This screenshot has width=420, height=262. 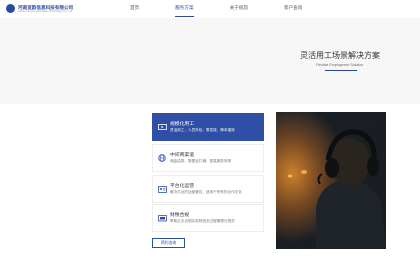 I want to click on nav-item-customer-query: 客户查询, so click(x=293, y=9).